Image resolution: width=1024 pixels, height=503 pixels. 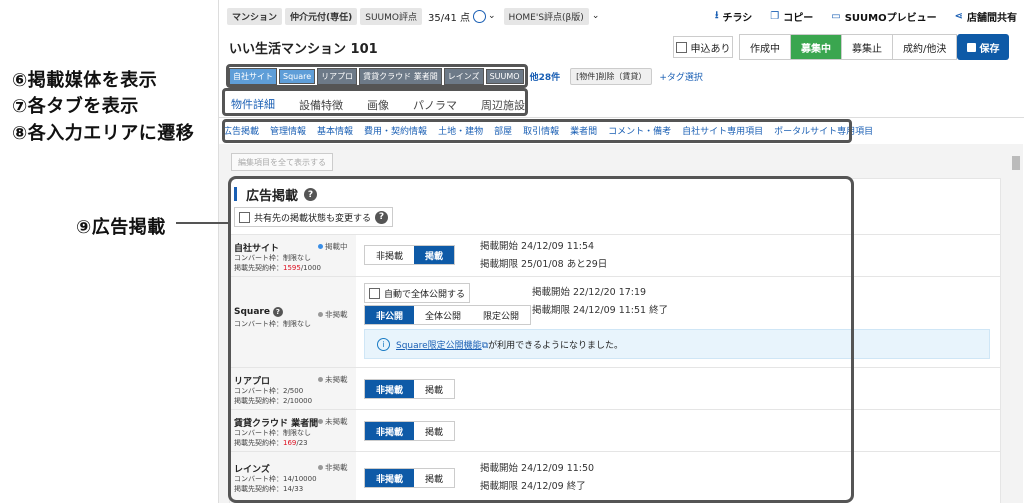 I want to click on convert-quota: コンバート枠：制限なし, so click(x=272, y=324).